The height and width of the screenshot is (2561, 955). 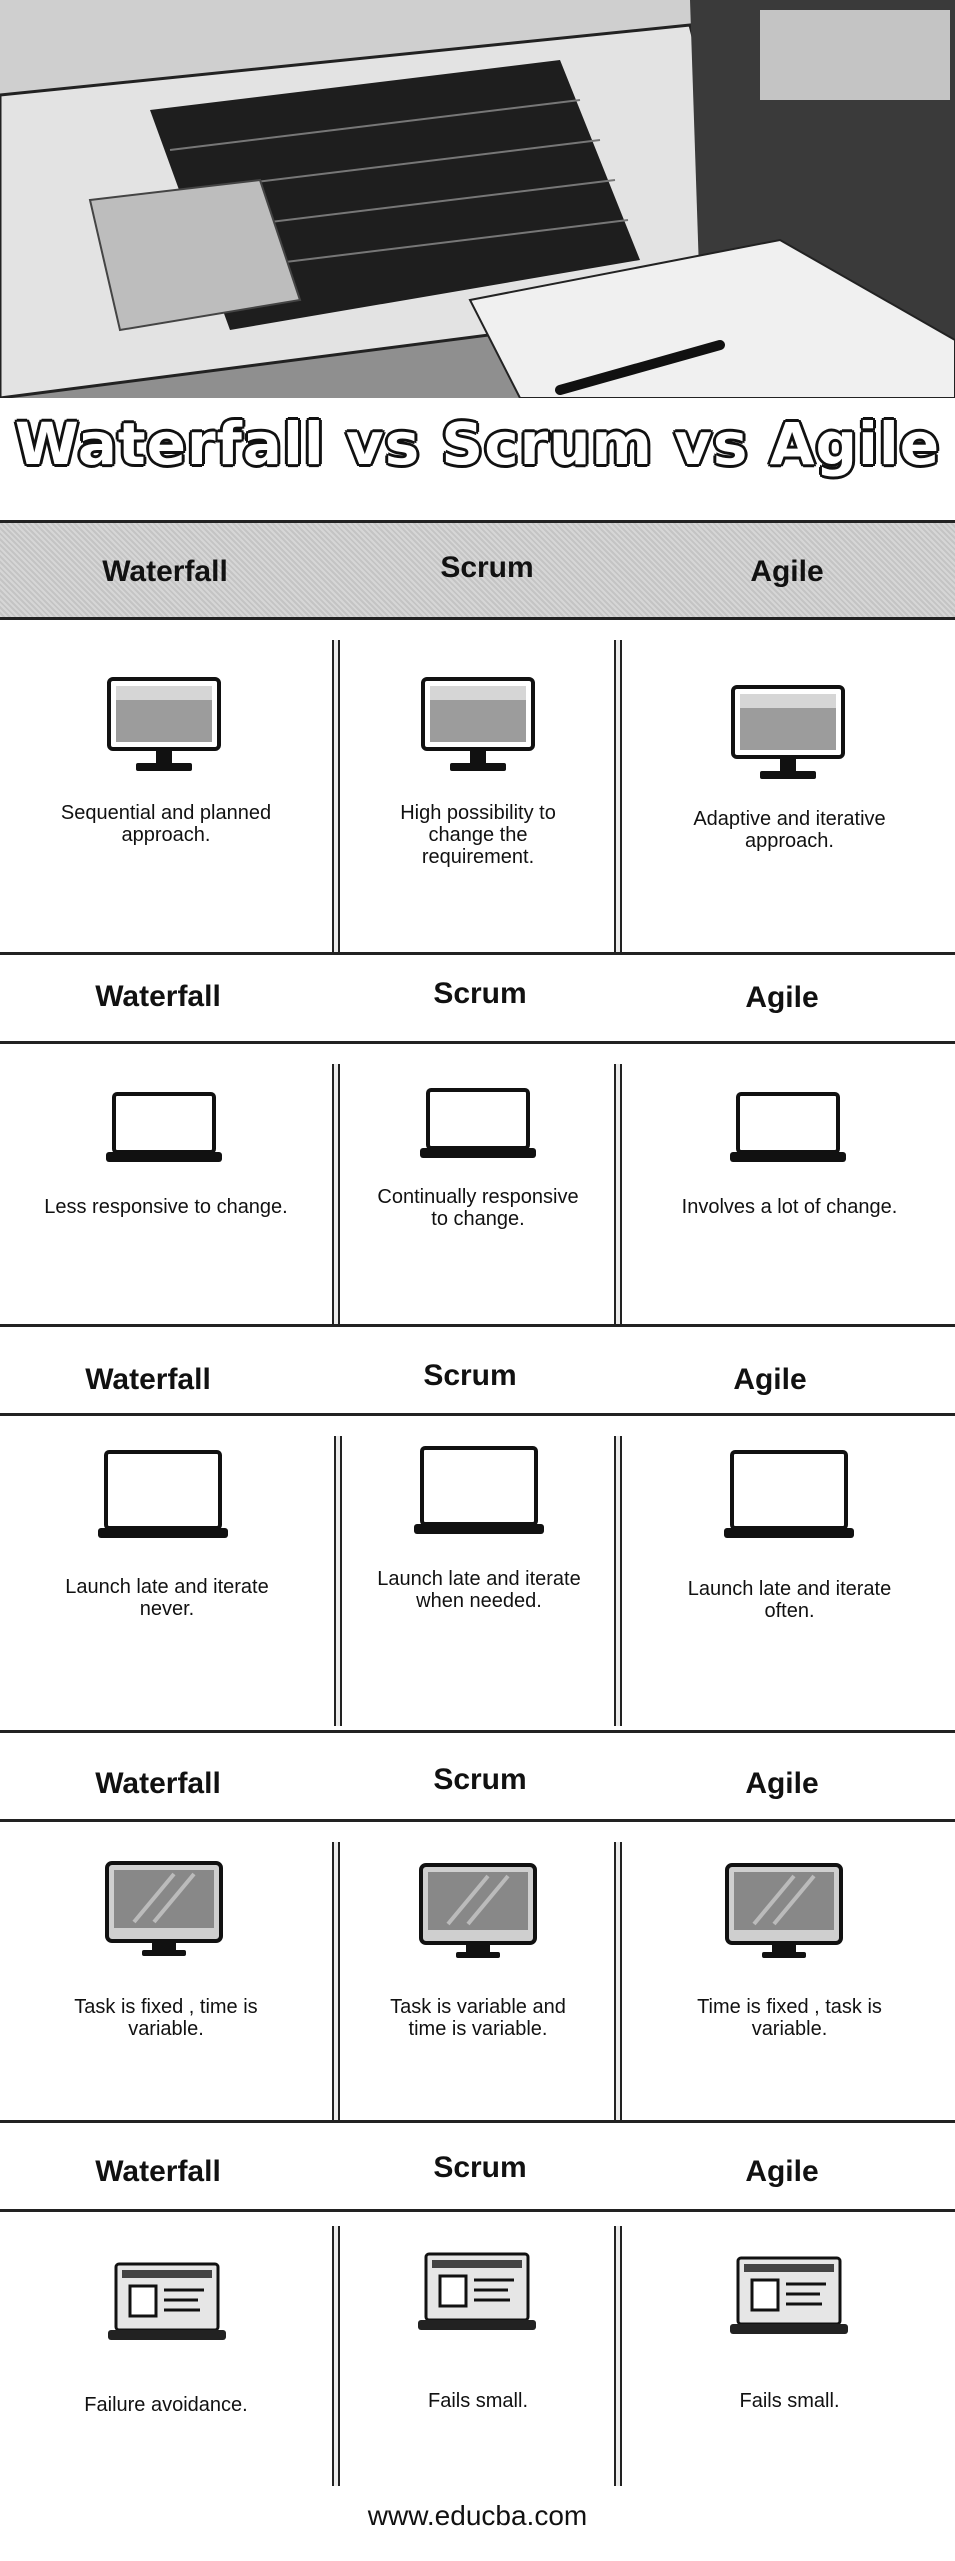 I want to click on cell-scrum: Launch late and iterate when needed., so click(x=479, y=1574).